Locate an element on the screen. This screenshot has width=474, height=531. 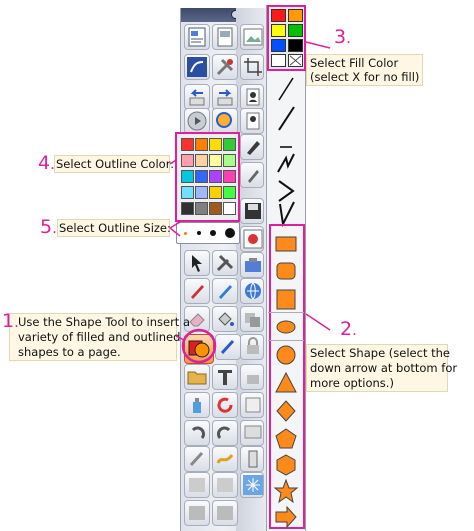
spray-icon is located at coordinates (197, 405).